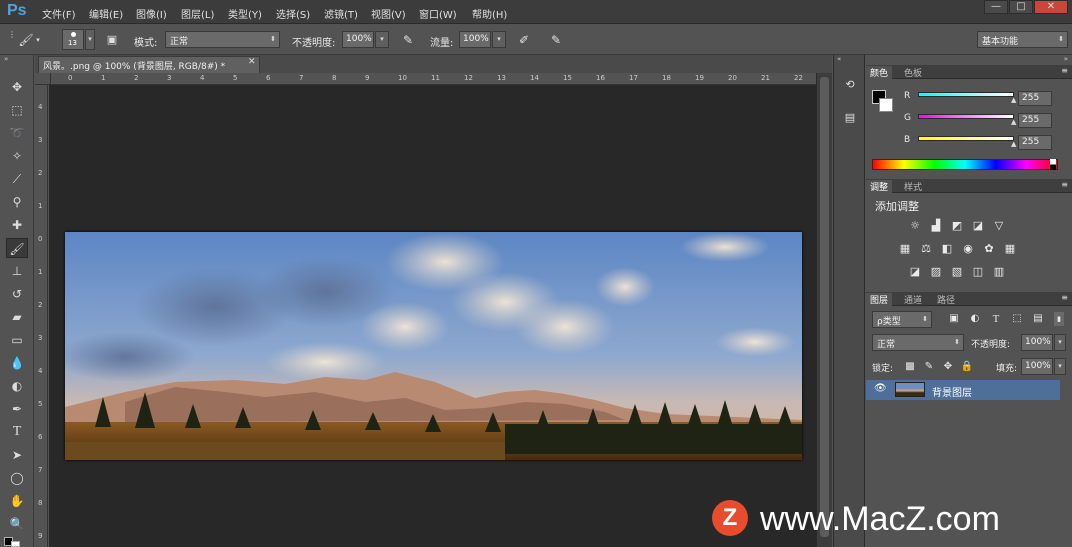 This screenshot has width=1072, height=547. I want to click on ellipse-tool-icon: ◯, so click(17, 478).